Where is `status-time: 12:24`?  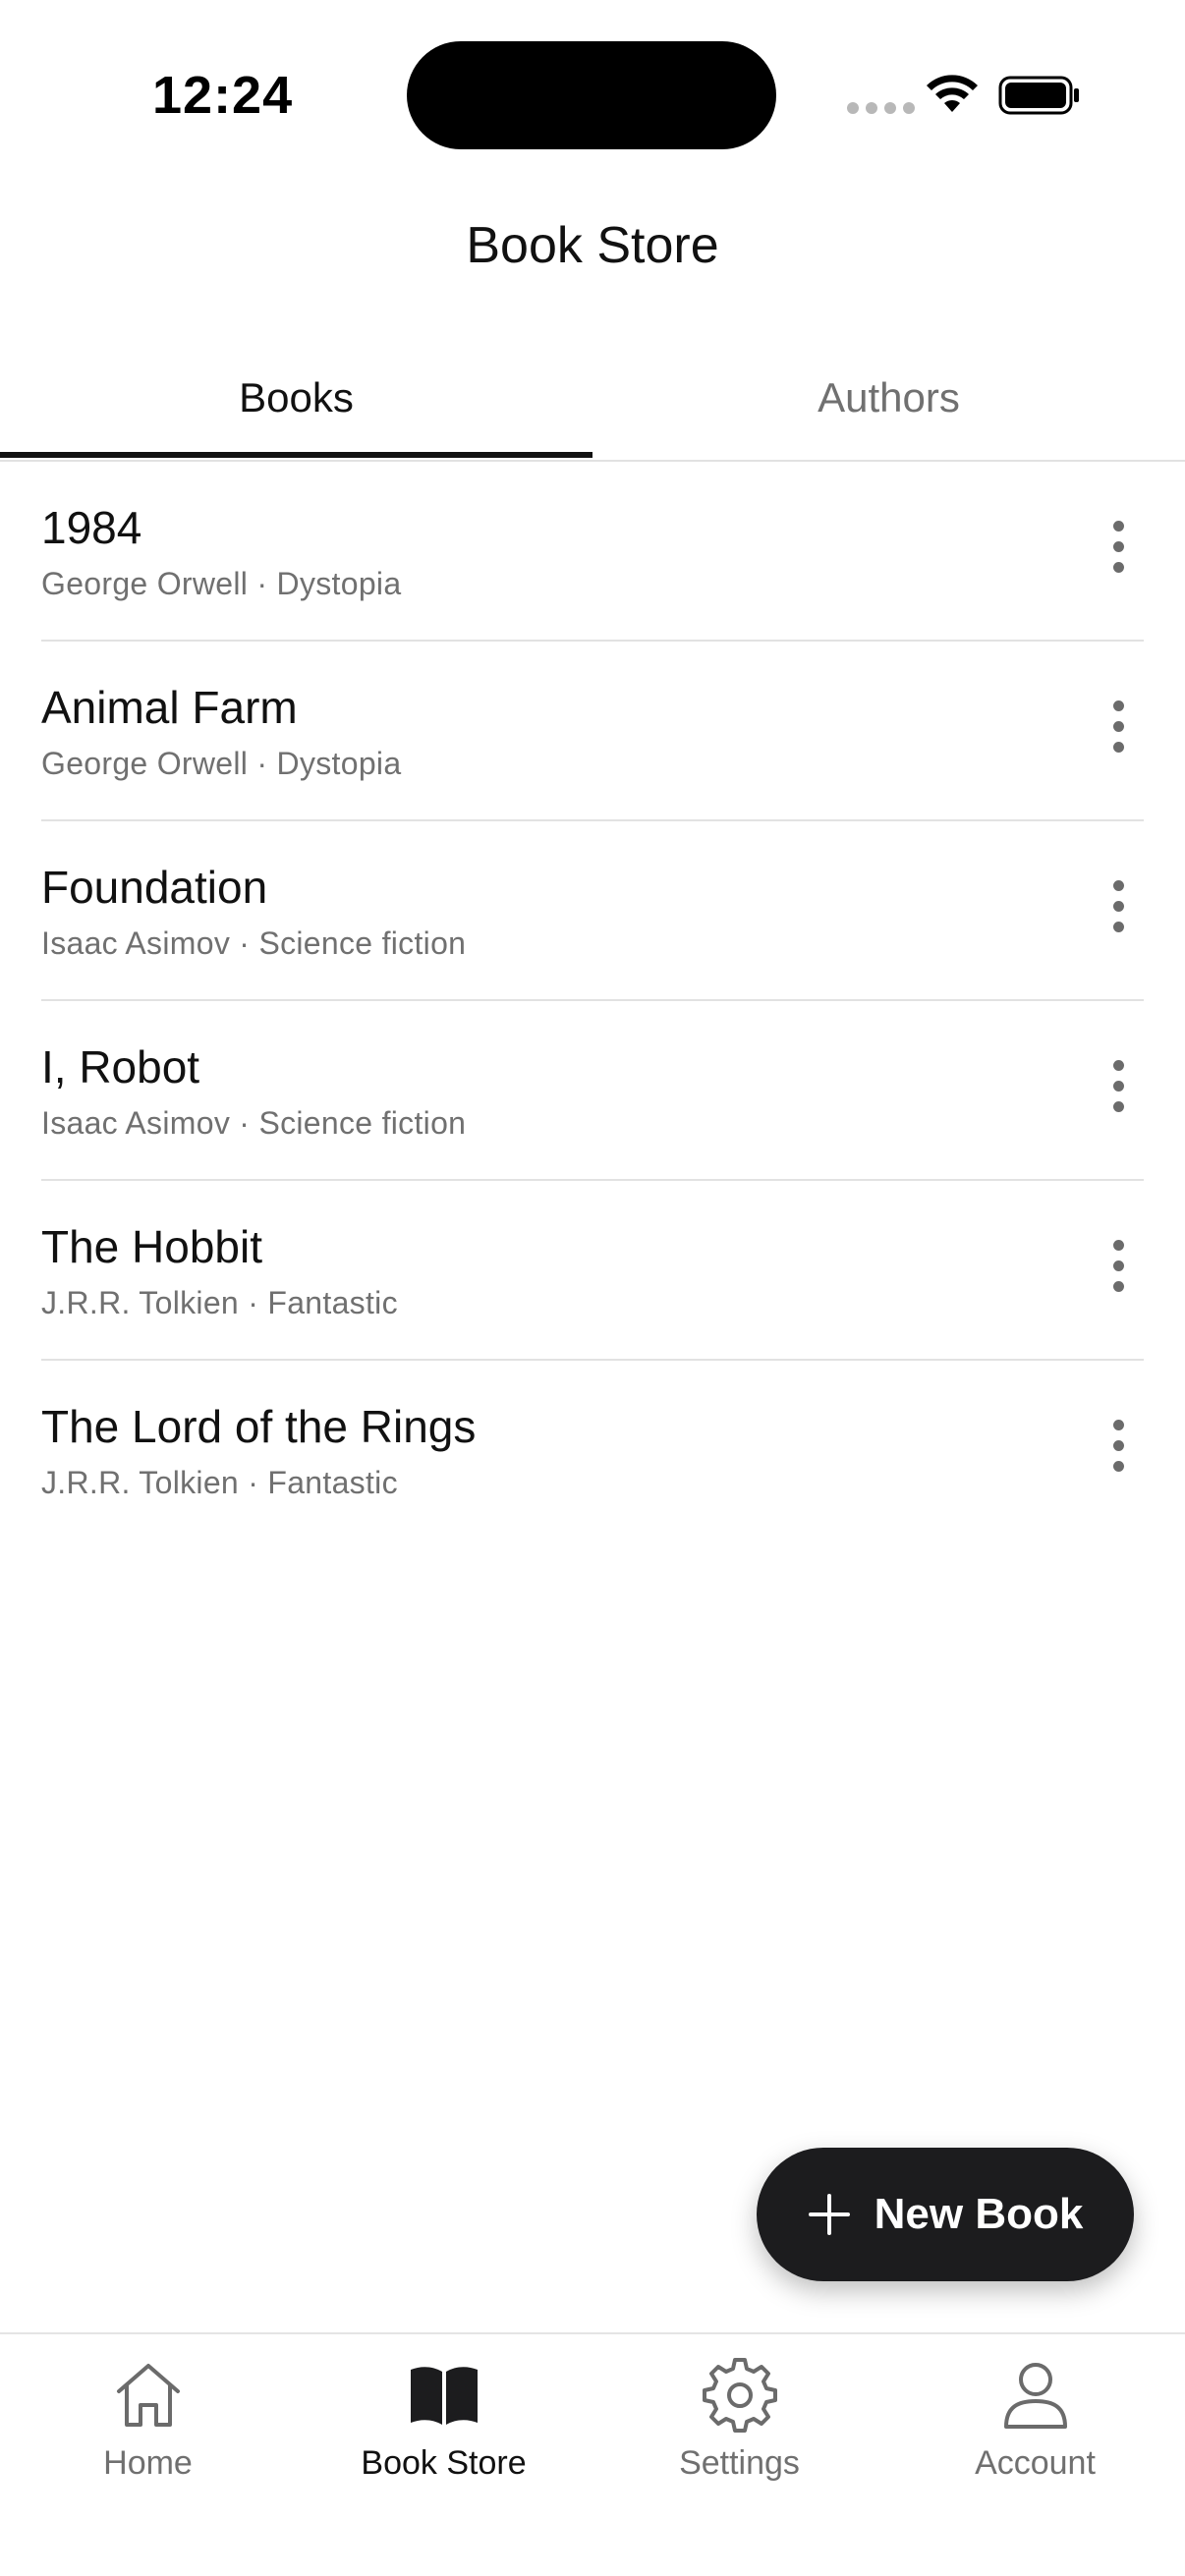 status-time: 12:24 is located at coordinates (223, 95).